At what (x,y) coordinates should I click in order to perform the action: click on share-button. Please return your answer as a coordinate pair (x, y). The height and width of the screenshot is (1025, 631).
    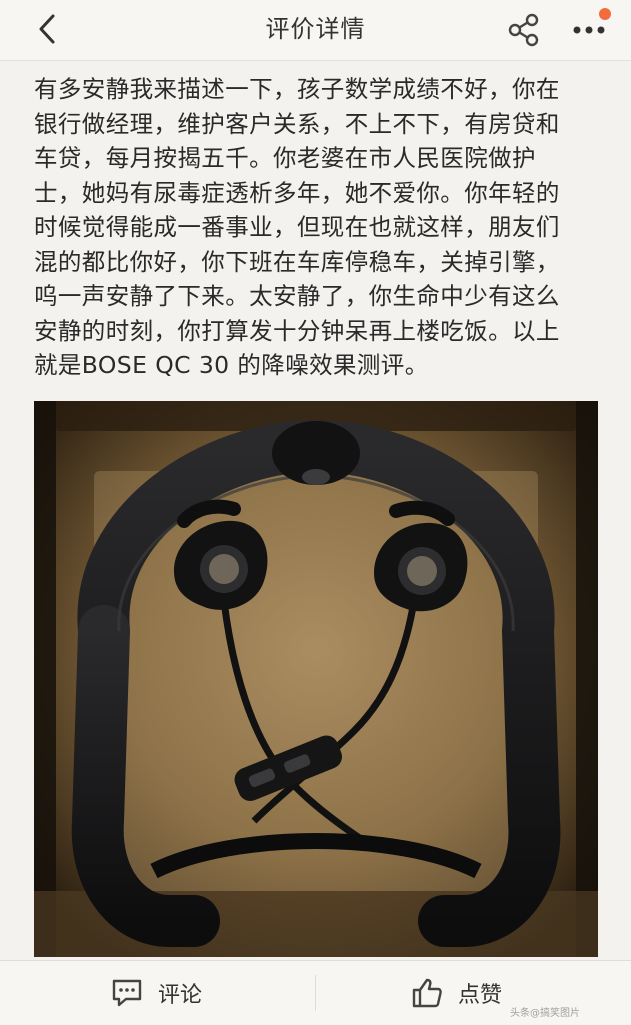
    Looking at the image, I should click on (524, 30).